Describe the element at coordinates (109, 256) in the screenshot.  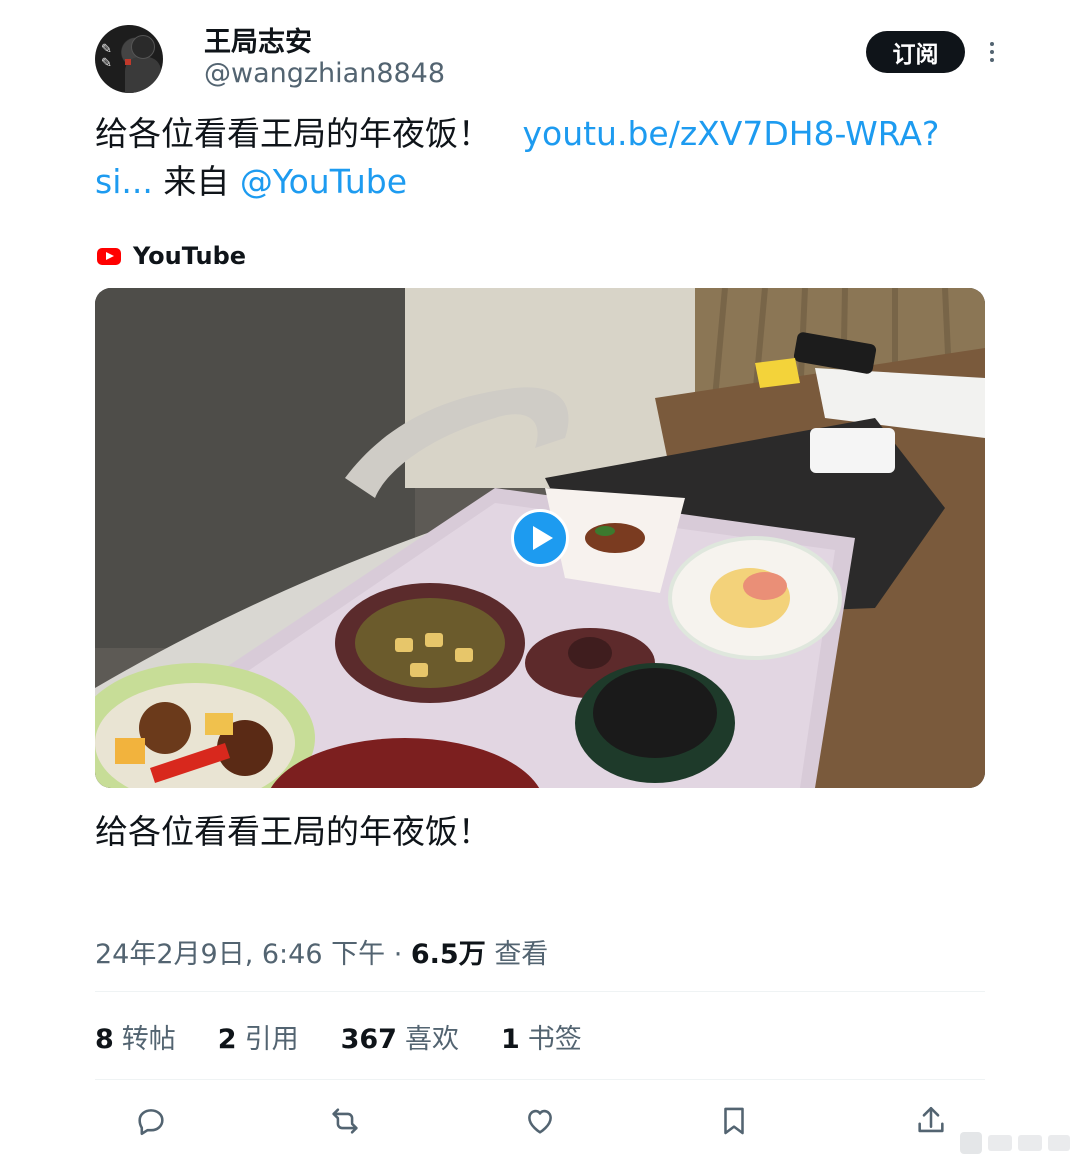
I see `youtube-logo-icon` at that location.